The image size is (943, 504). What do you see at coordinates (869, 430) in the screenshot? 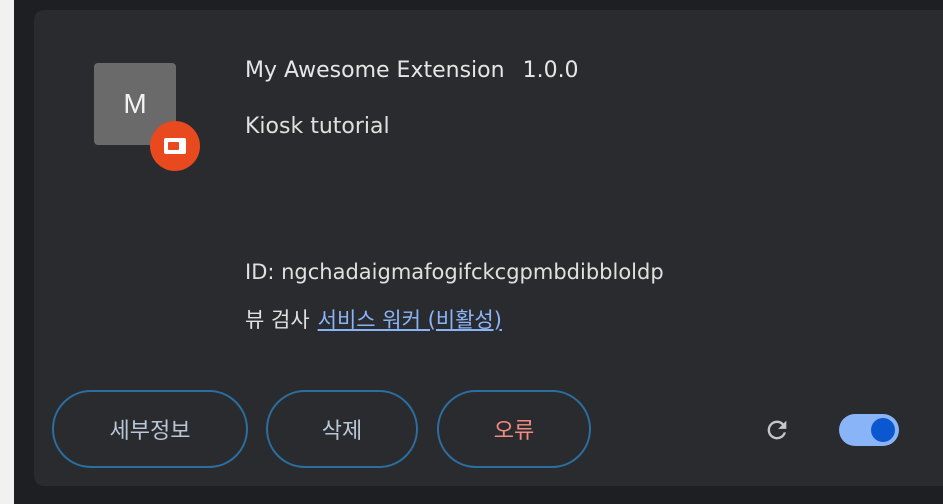
I see `enable-toggle` at bounding box center [869, 430].